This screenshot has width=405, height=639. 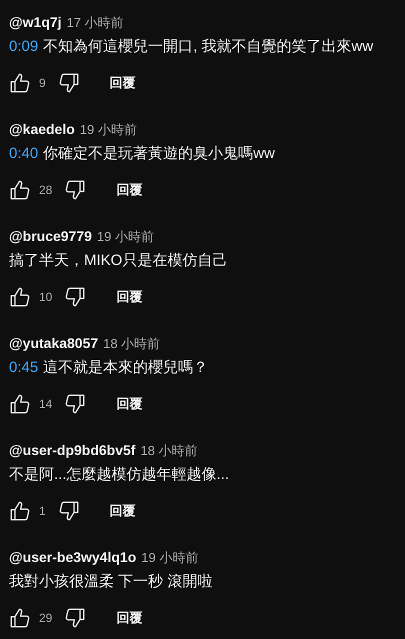 What do you see at coordinates (42, 83) in the screenshot?
I see `like-count: 9` at bounding box center [42, 83].